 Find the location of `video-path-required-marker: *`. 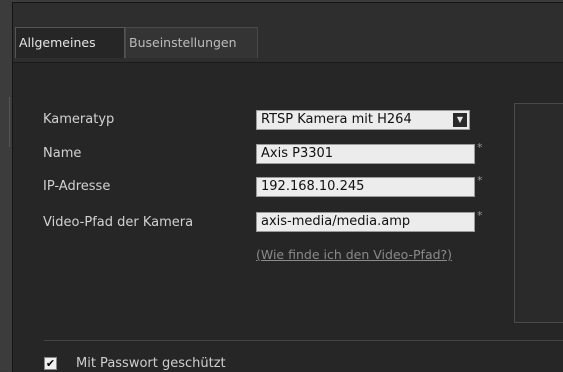

video-path-required-marker: * is located at coordinates (480, 215).